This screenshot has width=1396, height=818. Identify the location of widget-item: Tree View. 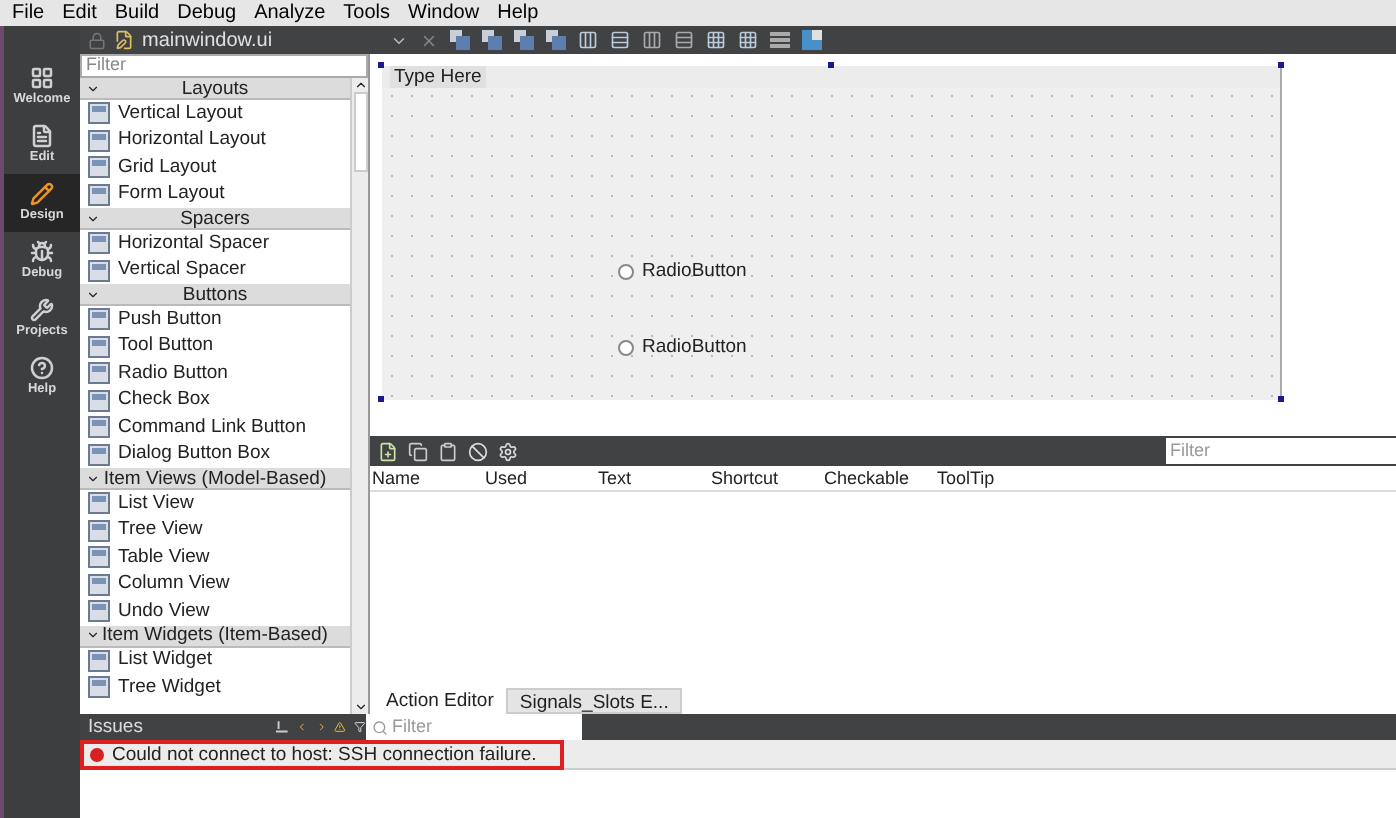
(215, 530).